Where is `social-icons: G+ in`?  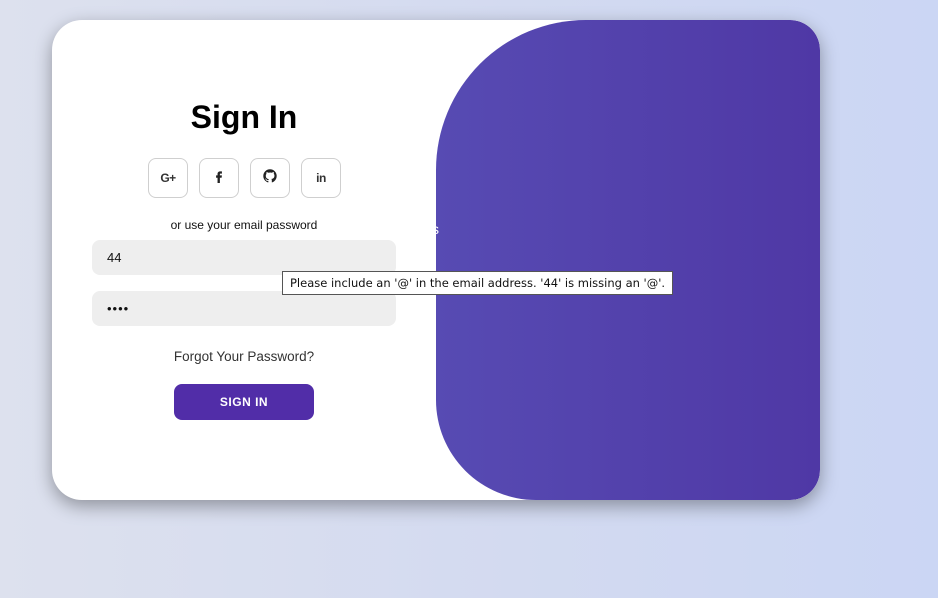
social-icons: G+ in is located at coordinates (244, 178).